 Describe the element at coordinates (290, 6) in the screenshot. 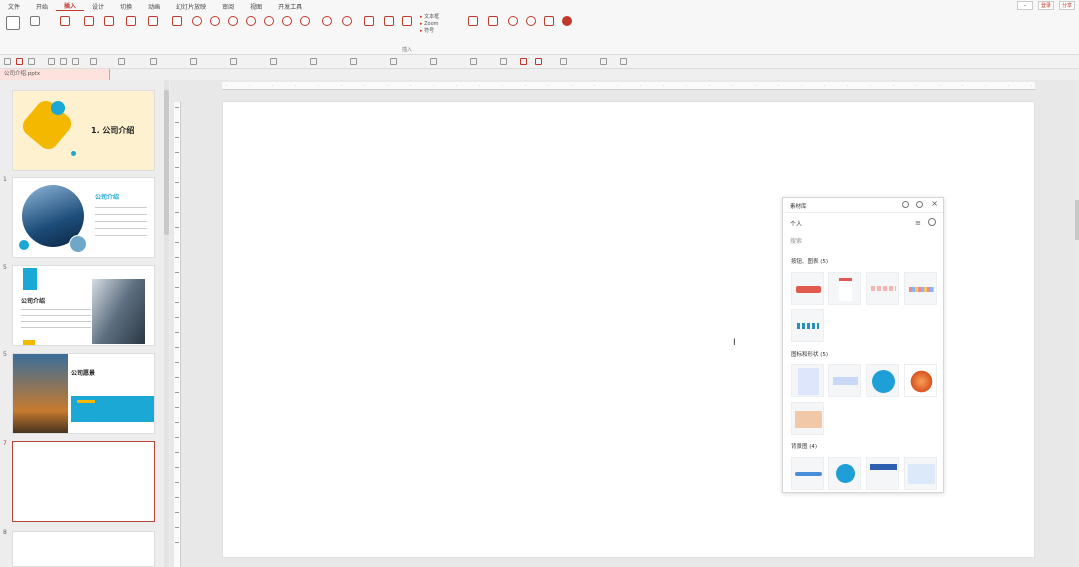

I see `menu-developer: 开发工具` at that location.